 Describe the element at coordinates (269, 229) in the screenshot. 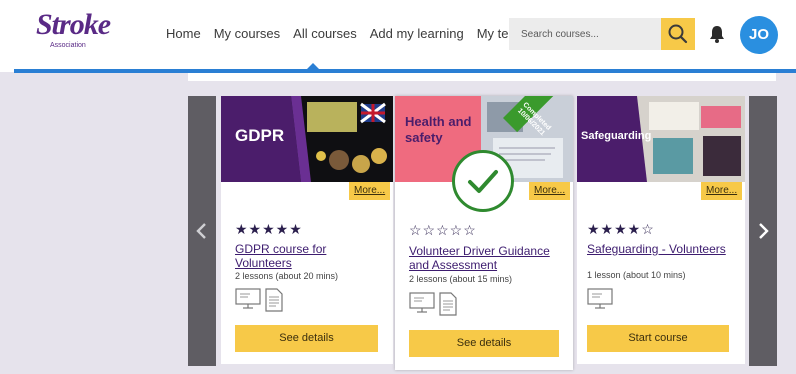

I see `star-rating: ★★★★★` at that location.